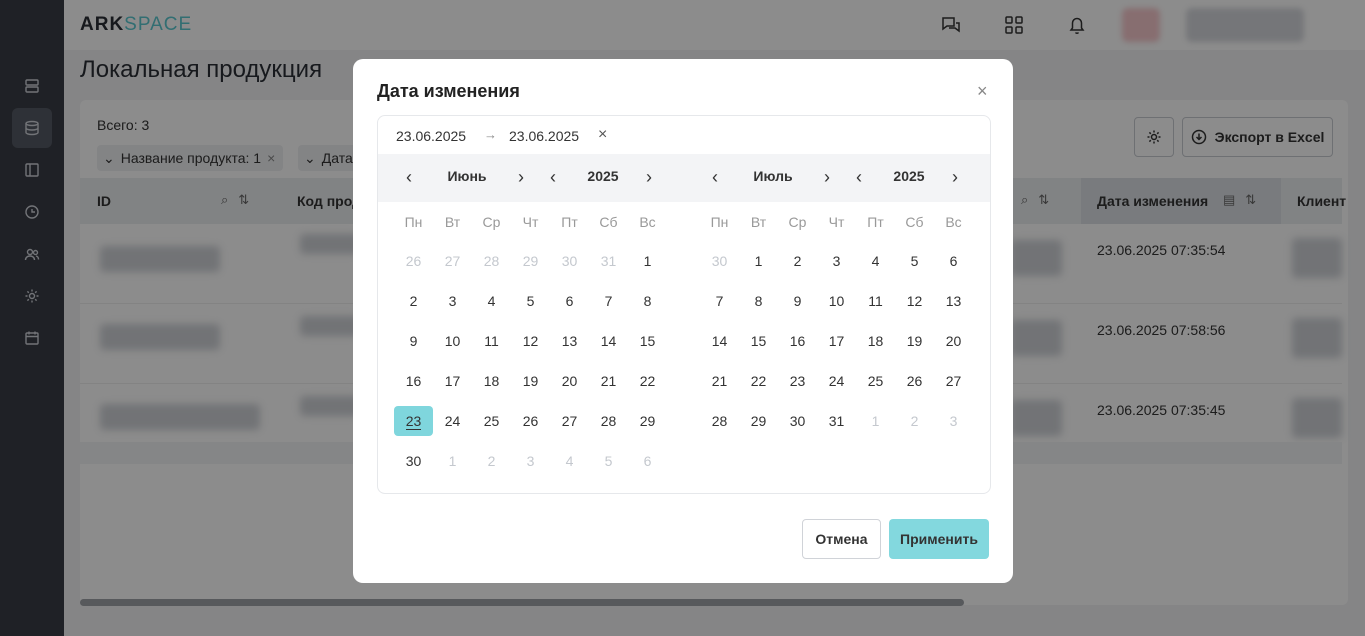 The width and height of the screenshot is (1365, 636). Describe the element at coordinates (490, 134) in the screenshot. I see `arrow-right-icon: →` at that location.